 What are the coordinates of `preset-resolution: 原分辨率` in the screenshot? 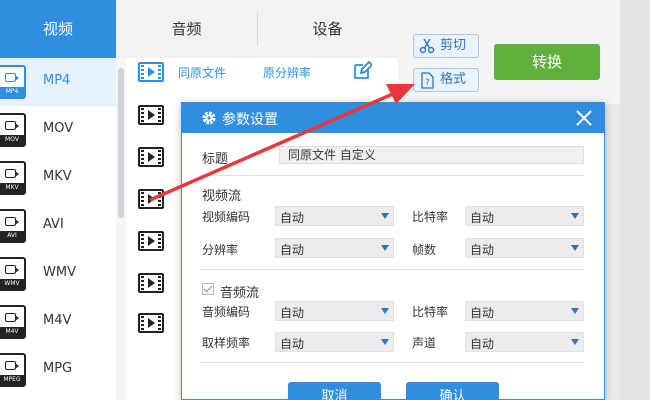 It's located at (287, 73).